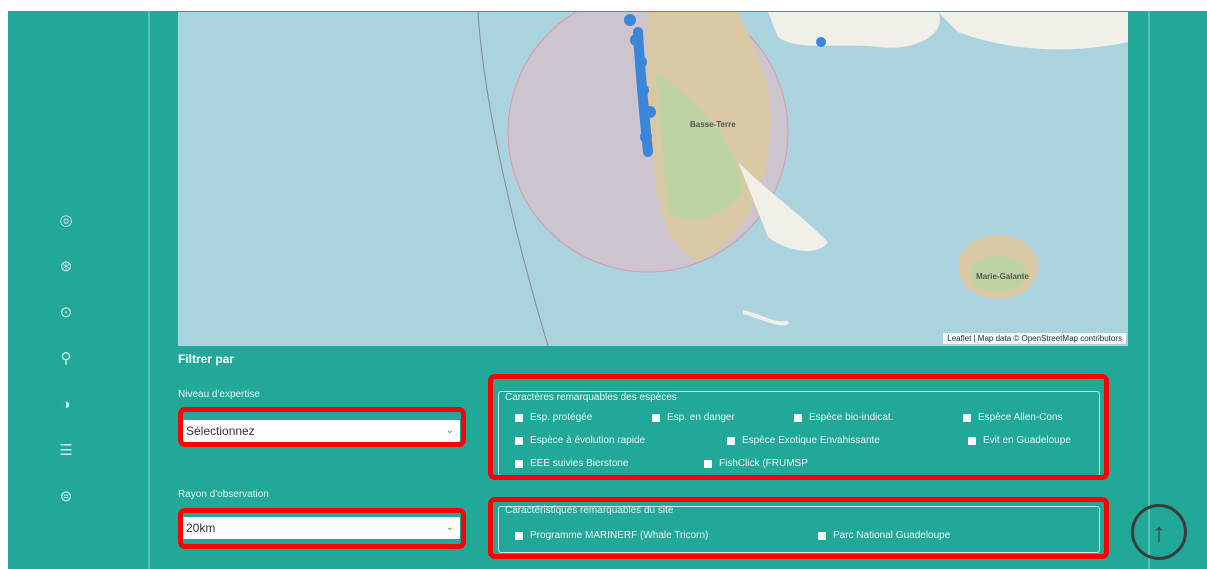  Describe the element at coordinates (66, 313) in the screenshot. I see `sidebar-search-icon: ⊙` at that location.